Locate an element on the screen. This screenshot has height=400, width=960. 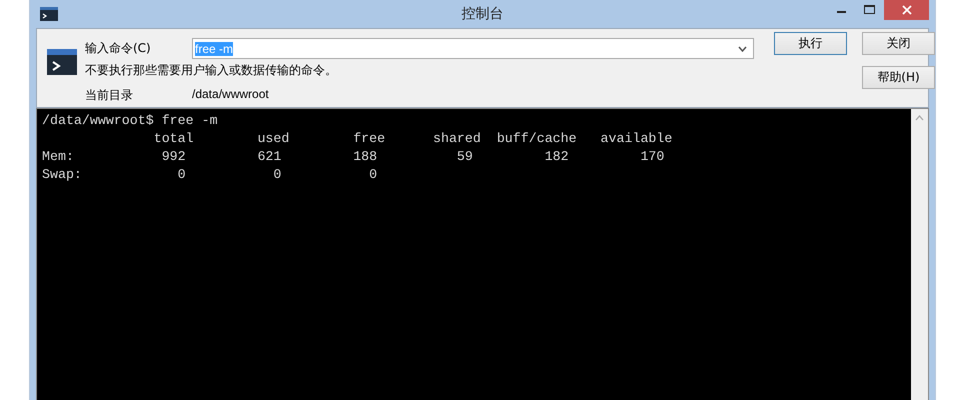
dialog-button: 关闭 is located at coordinates (898, 43).